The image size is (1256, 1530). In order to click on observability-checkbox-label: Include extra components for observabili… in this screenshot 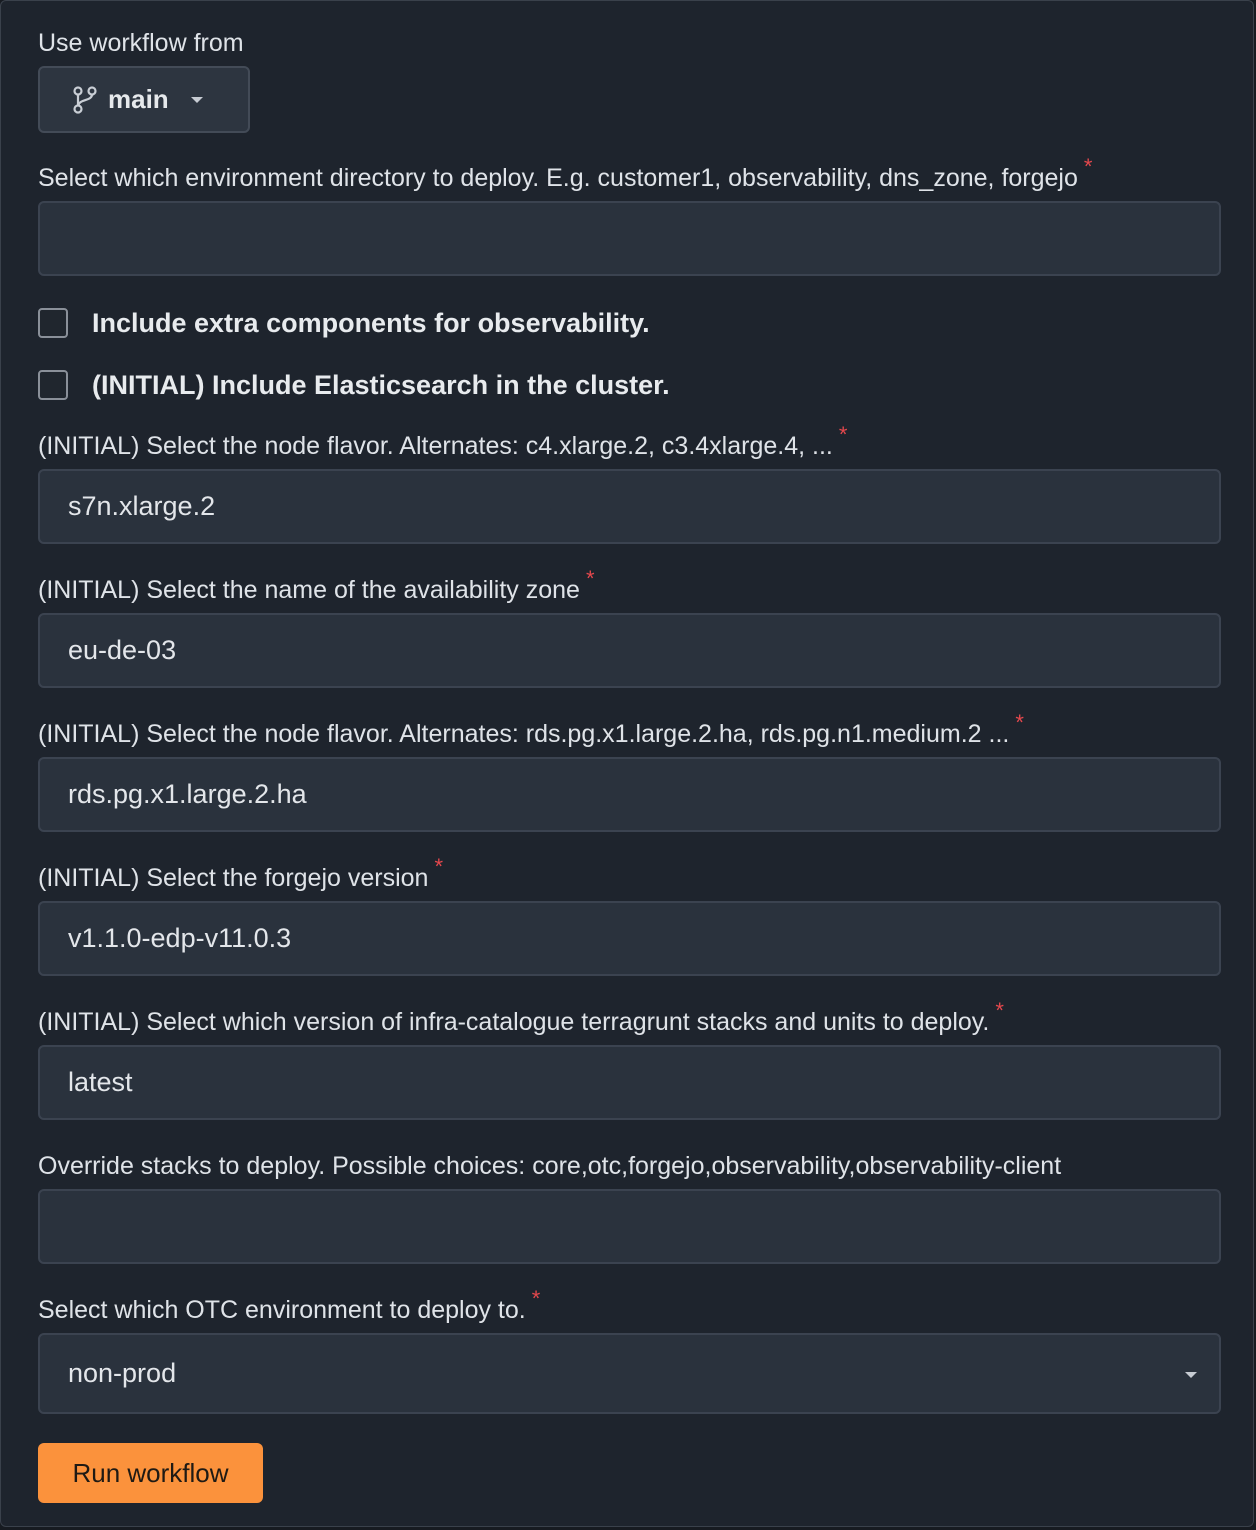, I will do `click(371, 323)`.